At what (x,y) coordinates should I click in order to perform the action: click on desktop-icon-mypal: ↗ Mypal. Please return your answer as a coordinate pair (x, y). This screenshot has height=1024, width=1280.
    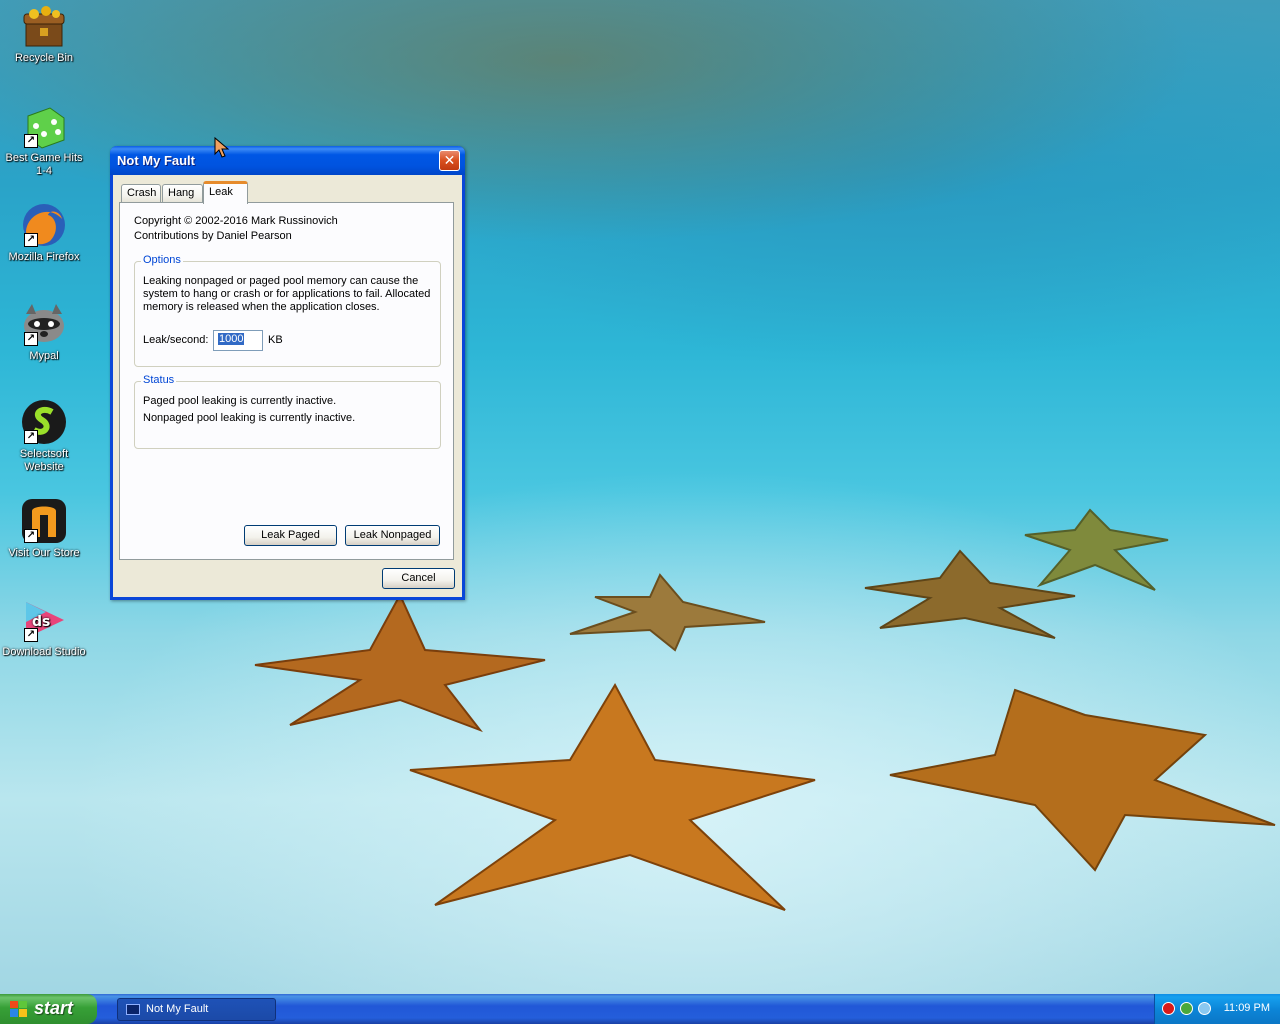
    Looking at the image, I should click on (44, 331).